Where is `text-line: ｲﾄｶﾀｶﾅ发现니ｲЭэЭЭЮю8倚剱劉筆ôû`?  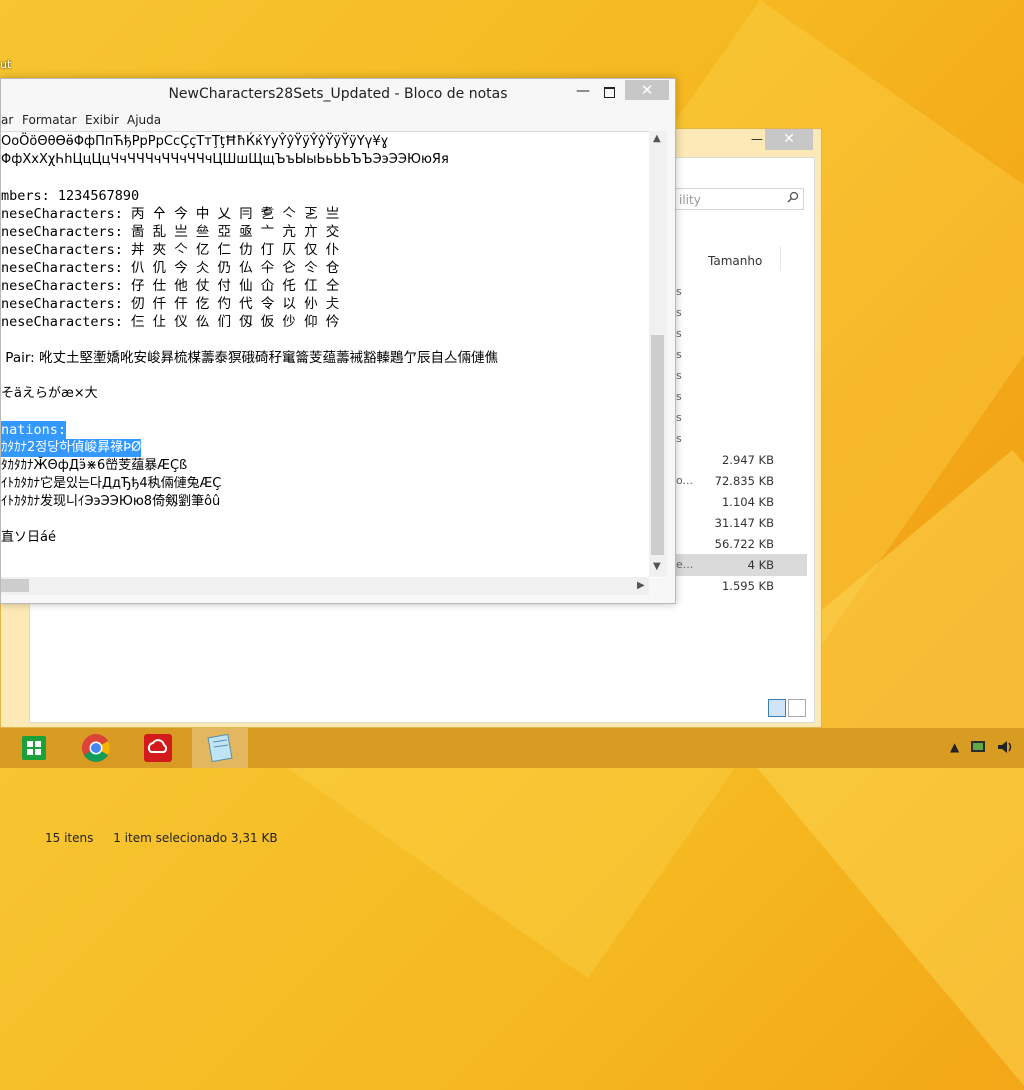
text-line: ｲﾄｶﾀｶﾅ发现니ｲЭэЭЭЮю8倚剱劉筆ôû is located at coordinates (111, 501).